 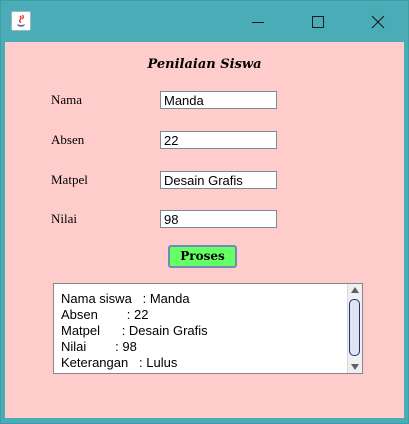 I want to click on scroll-thumb, so click(x=354, y=327).